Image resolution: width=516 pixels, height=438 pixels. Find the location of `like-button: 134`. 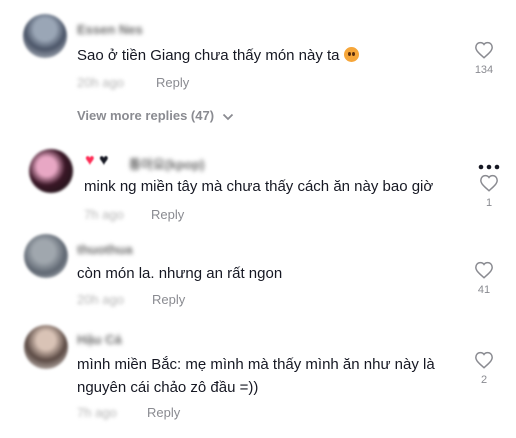

like-button: 134 is located at coordinates (484, 58).